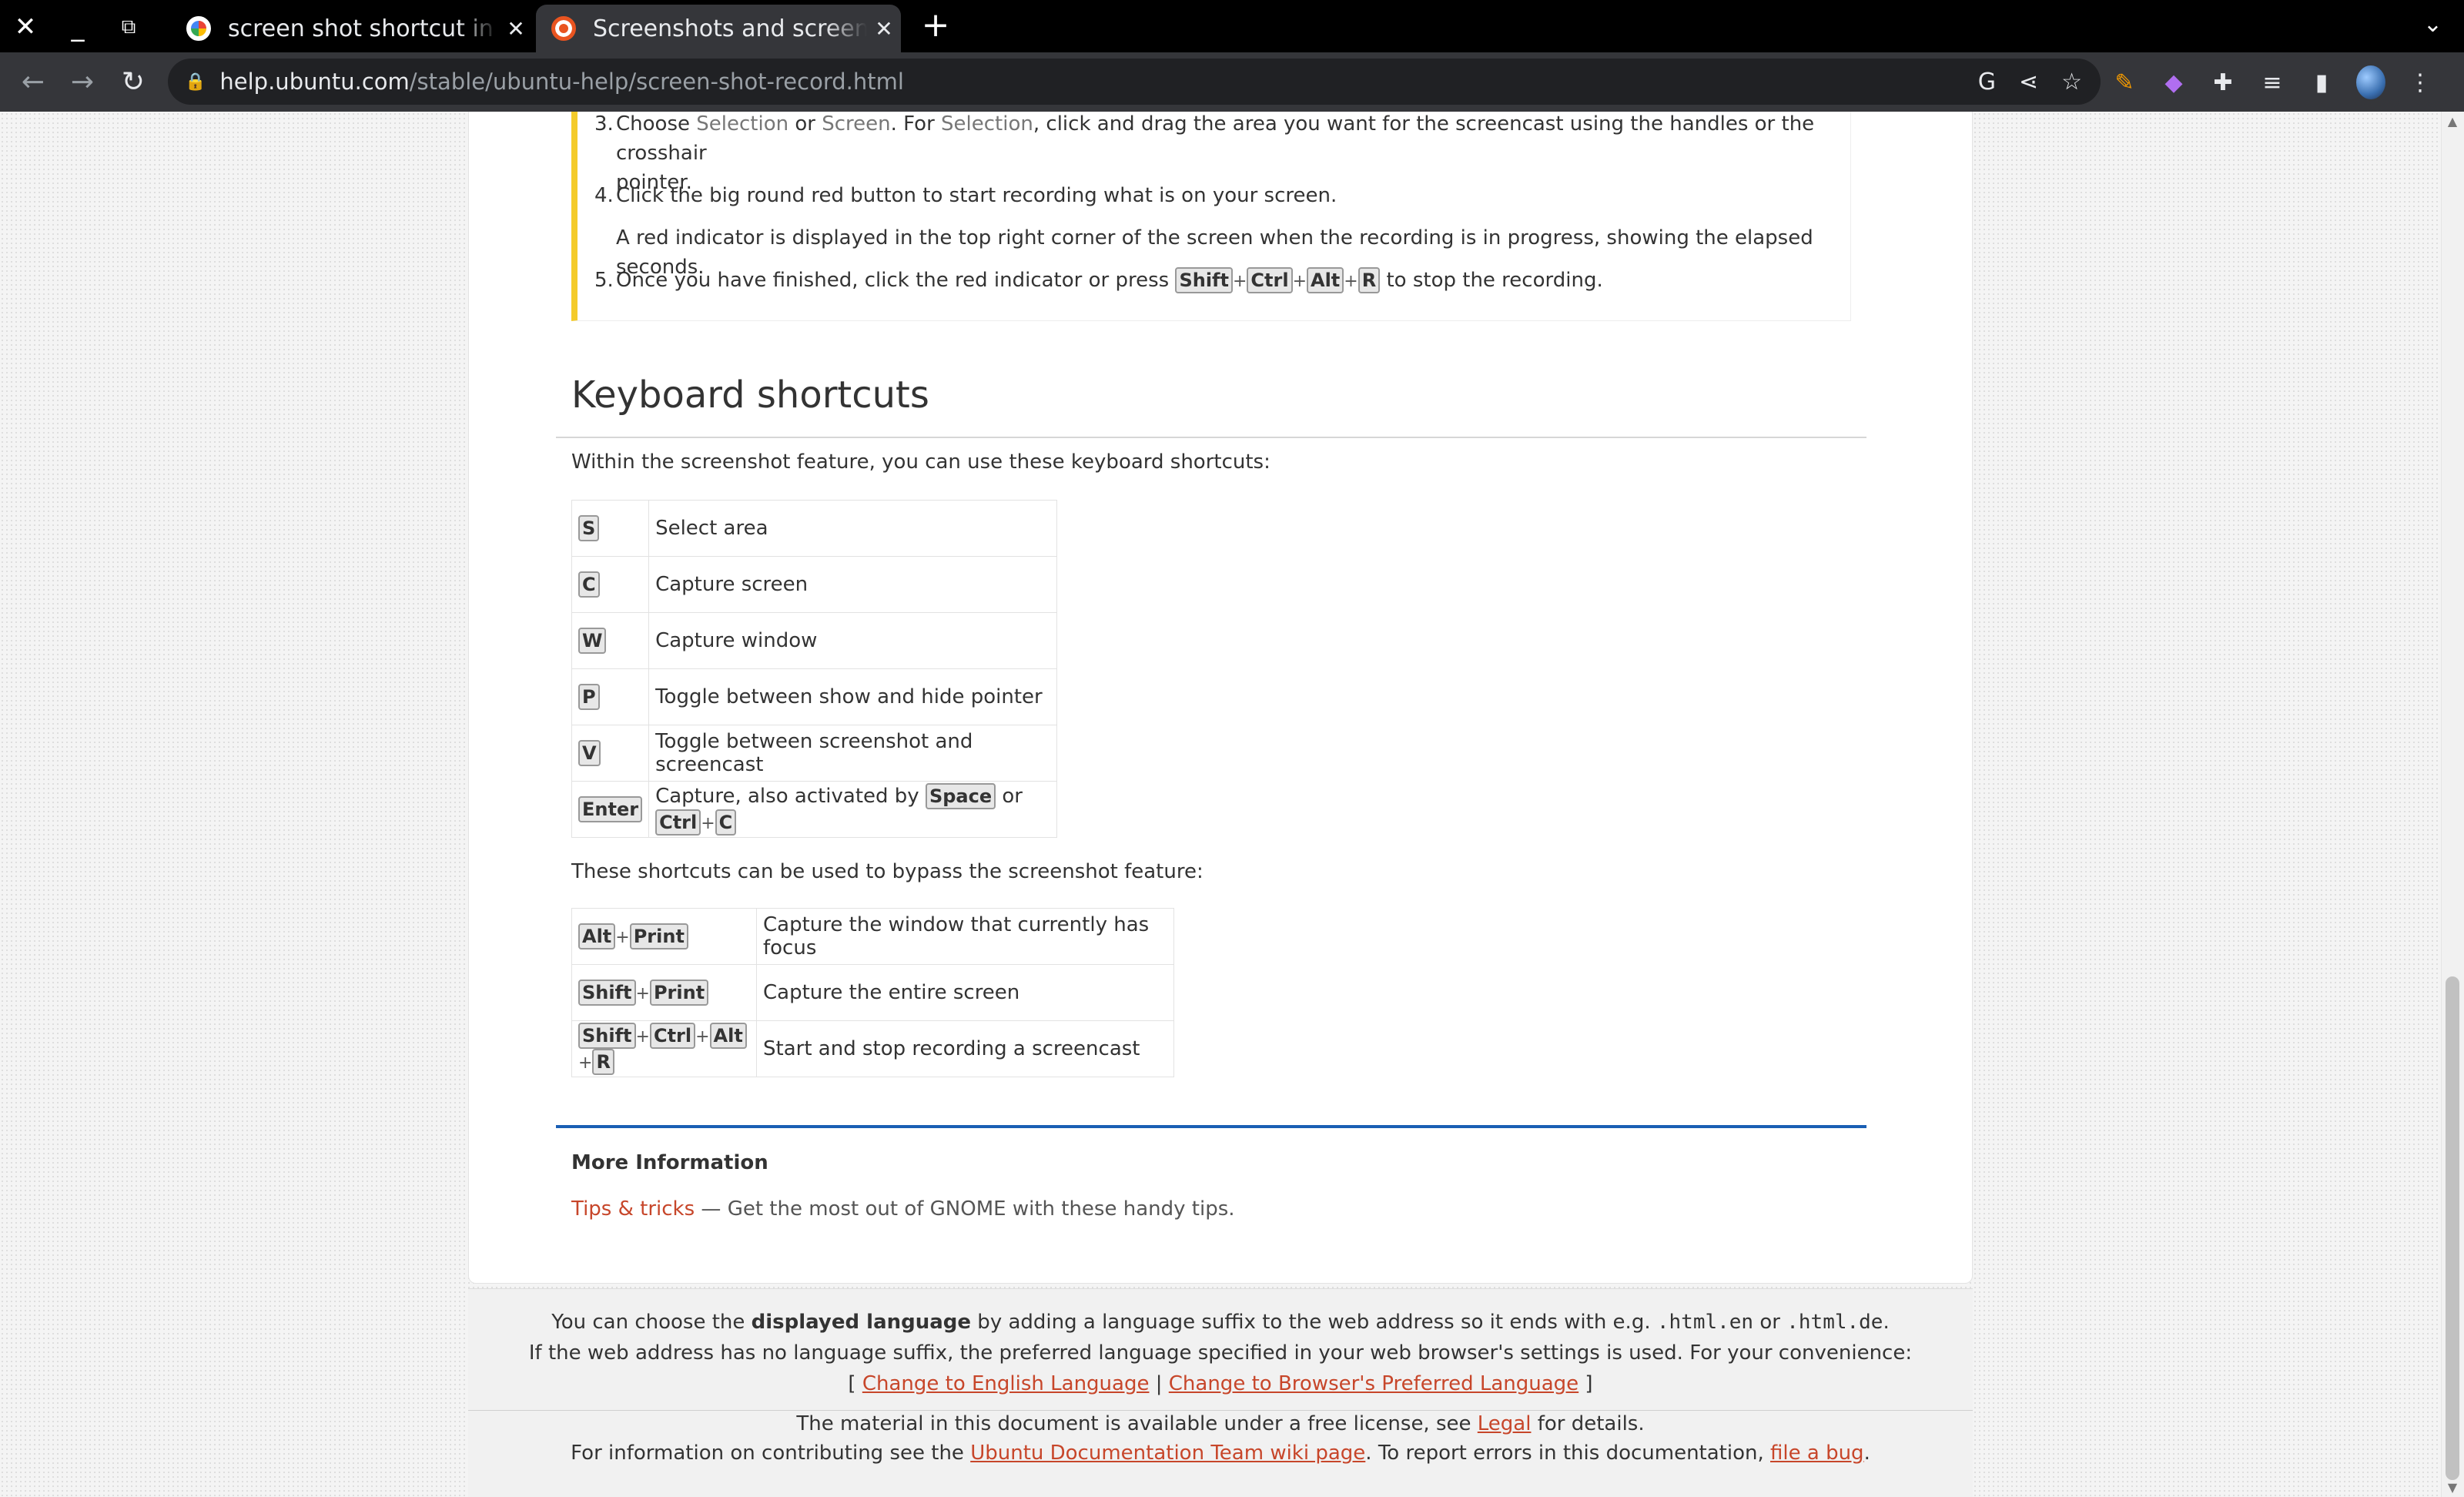 The width and height of the screenshot is (2464, 1497). I want to click on table-row: S Select area, so click(814, 528).